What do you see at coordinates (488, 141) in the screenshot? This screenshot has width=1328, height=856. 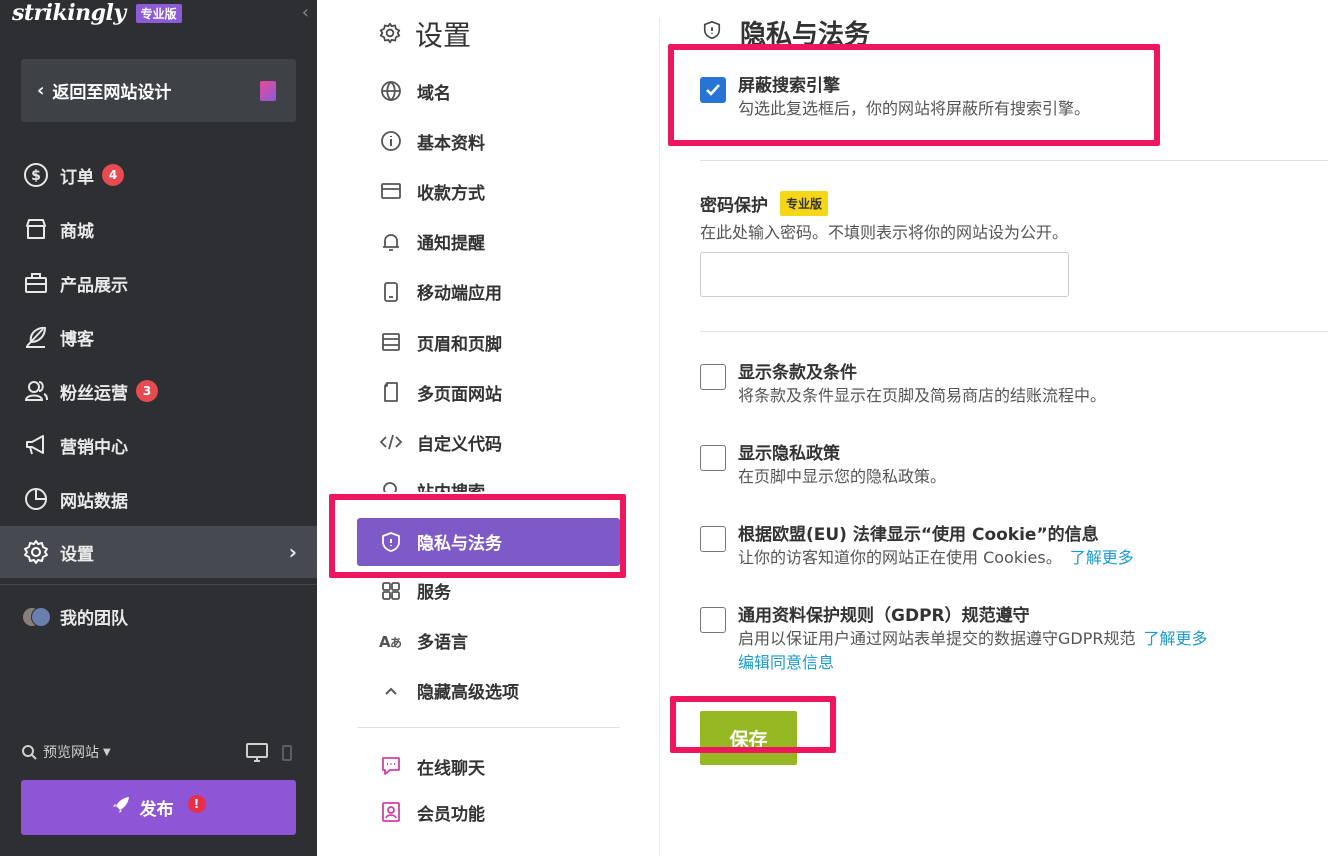 I see `menu-item-basic-info: 基本资料` at bounding box center [488, 141].